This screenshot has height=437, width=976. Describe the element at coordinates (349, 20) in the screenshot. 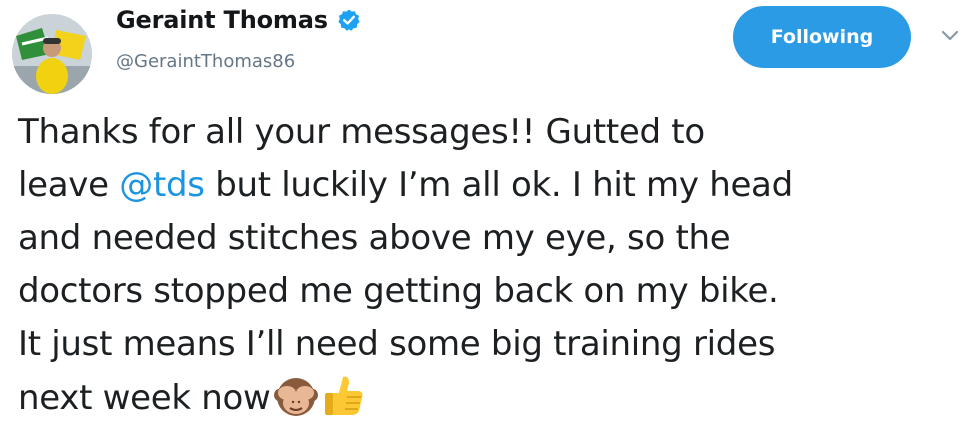

I see `verified-badge-icon` at that location.